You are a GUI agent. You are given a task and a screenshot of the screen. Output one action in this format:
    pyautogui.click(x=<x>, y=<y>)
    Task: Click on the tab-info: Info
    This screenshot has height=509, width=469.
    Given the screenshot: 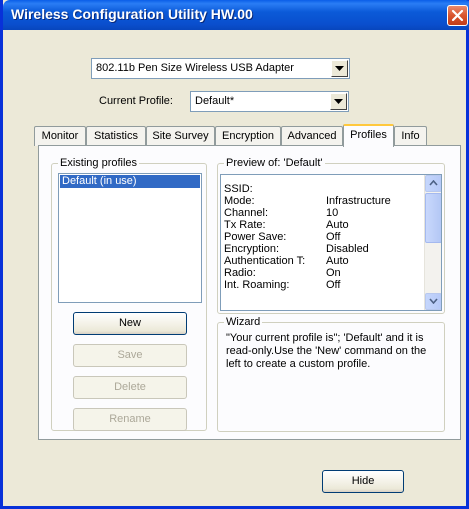 What is the action you would take?
    pyautogui.click(x=410, y=136)
    